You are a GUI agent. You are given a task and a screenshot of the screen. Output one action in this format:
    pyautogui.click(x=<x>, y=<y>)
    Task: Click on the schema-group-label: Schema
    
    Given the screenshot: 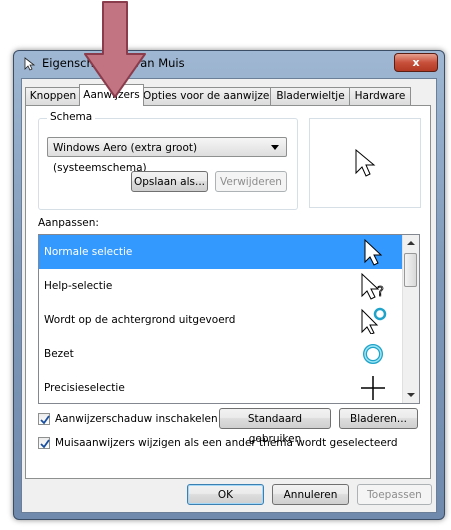 What is the action you would take?
    pyautogui.click(x=71, y=117)
    